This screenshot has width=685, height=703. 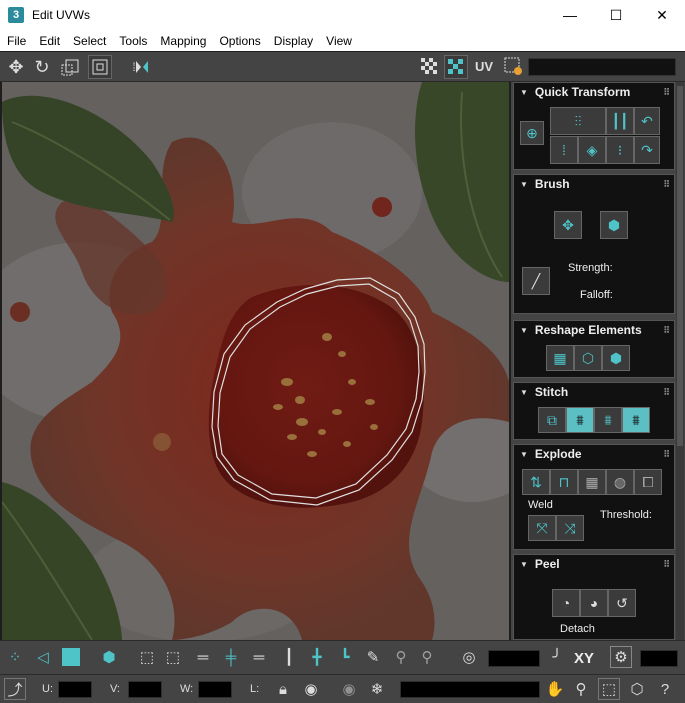 I want to click on help-icon: ?, so click(x=665, y=689).